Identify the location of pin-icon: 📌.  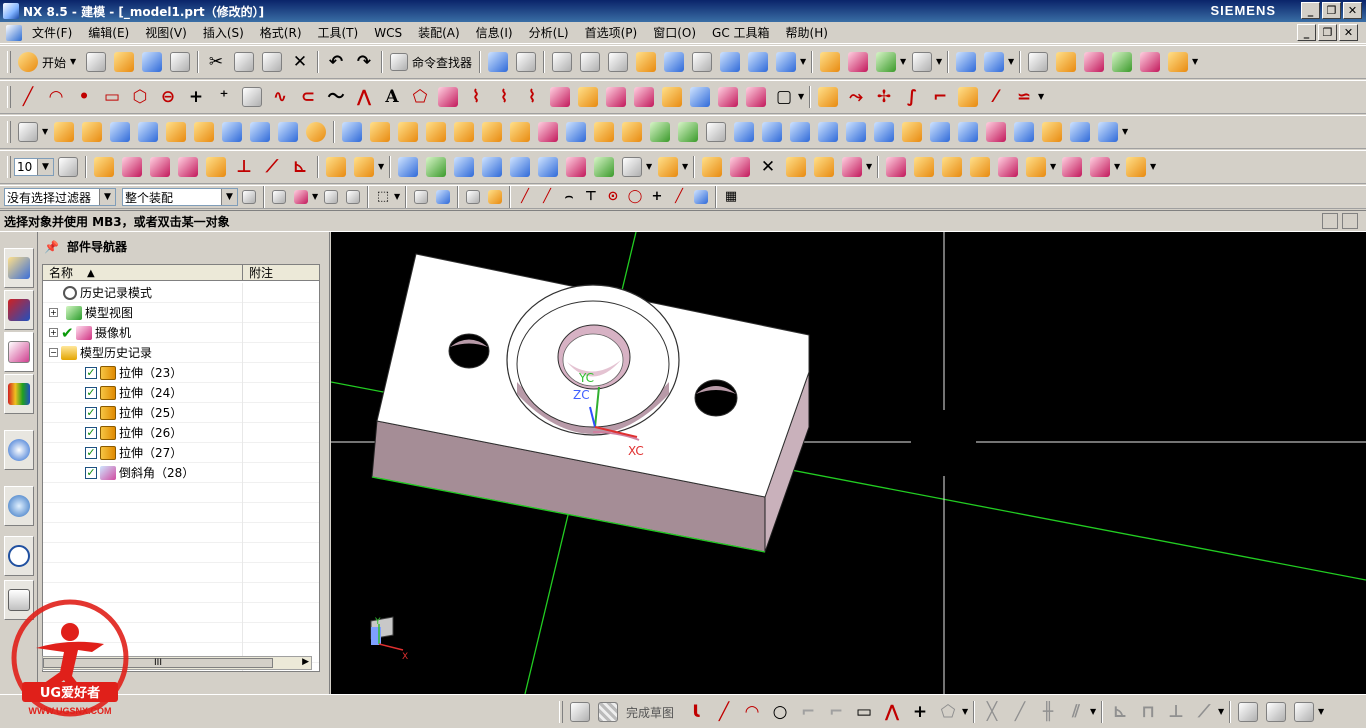
(51, 247).